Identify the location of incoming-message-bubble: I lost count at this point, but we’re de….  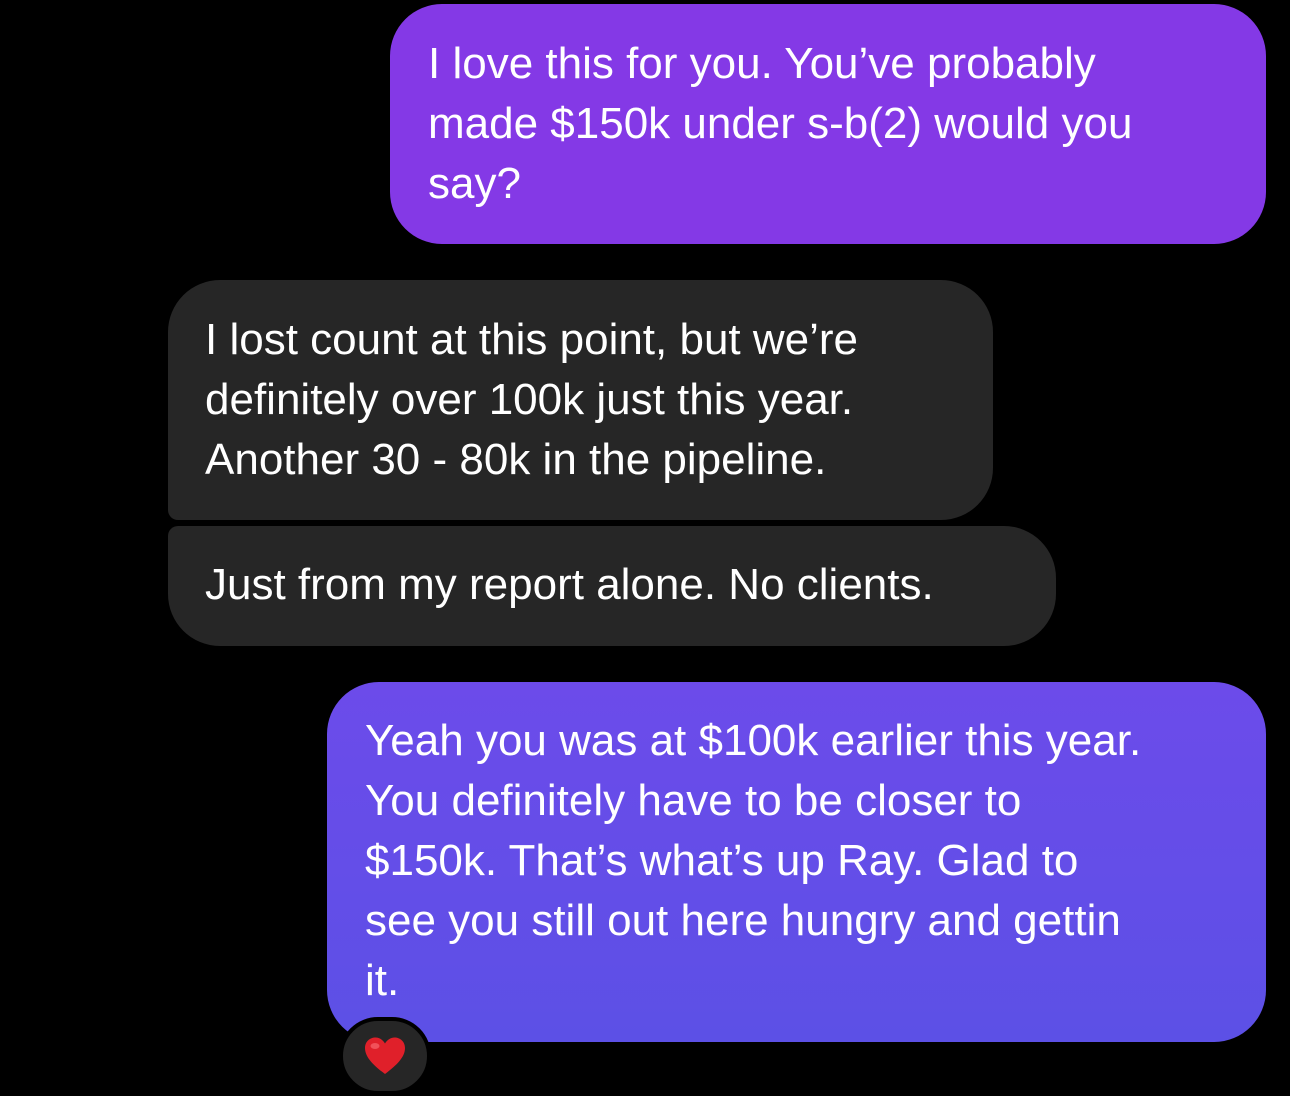
(580, 400).